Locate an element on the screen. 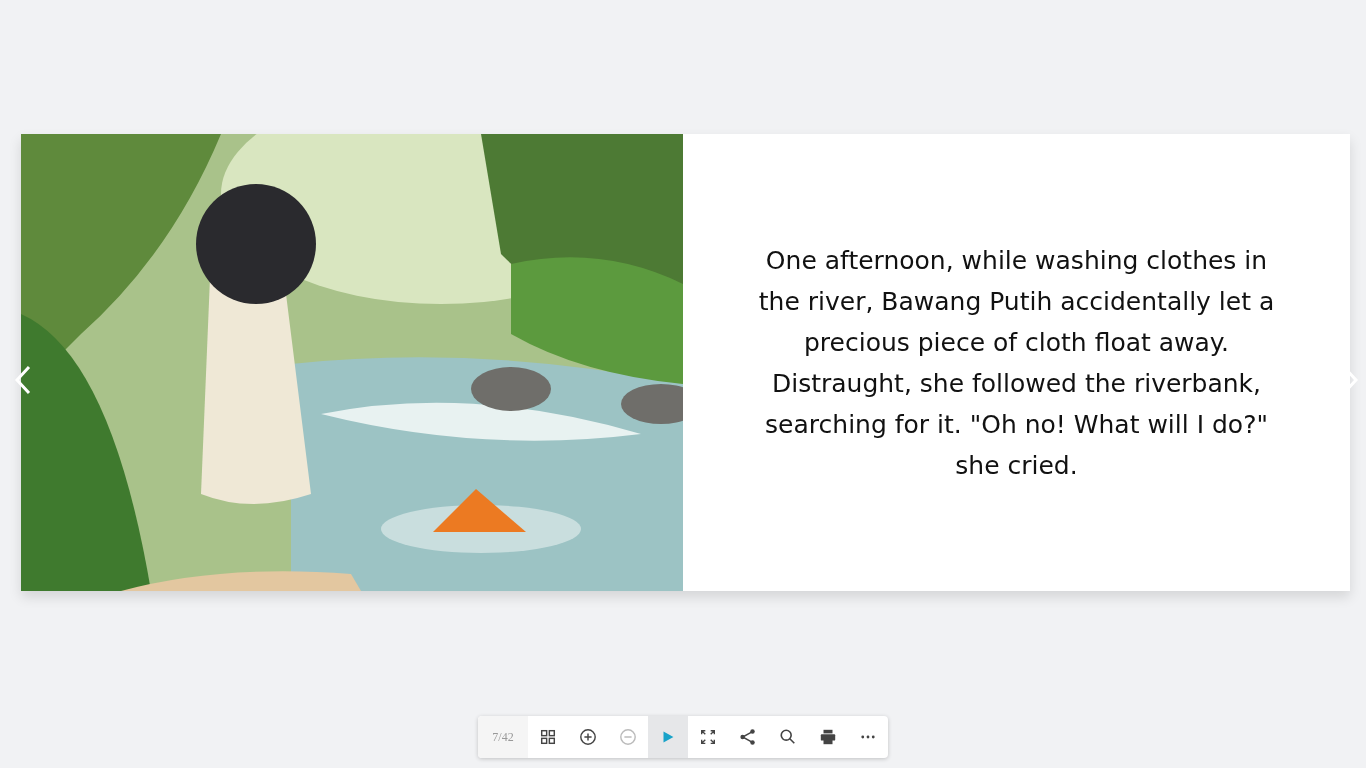  page-text: One afternoon, while washing clothes in the river, Bawang Putih accidentally let a precious piece of cloth float away. Distraught, she followed the riverbank, searching for it. "Oh no! What will I do?" she cried. is located at coordinates (1016, 363).